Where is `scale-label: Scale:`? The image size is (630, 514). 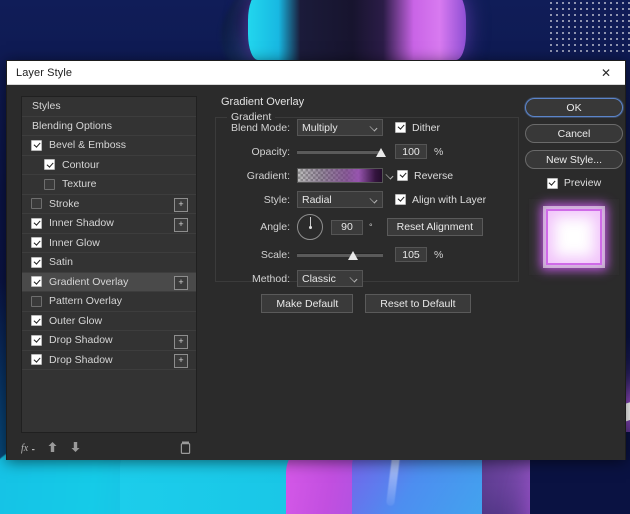
scale-label: Scale: is located at coordinates (275, 254).